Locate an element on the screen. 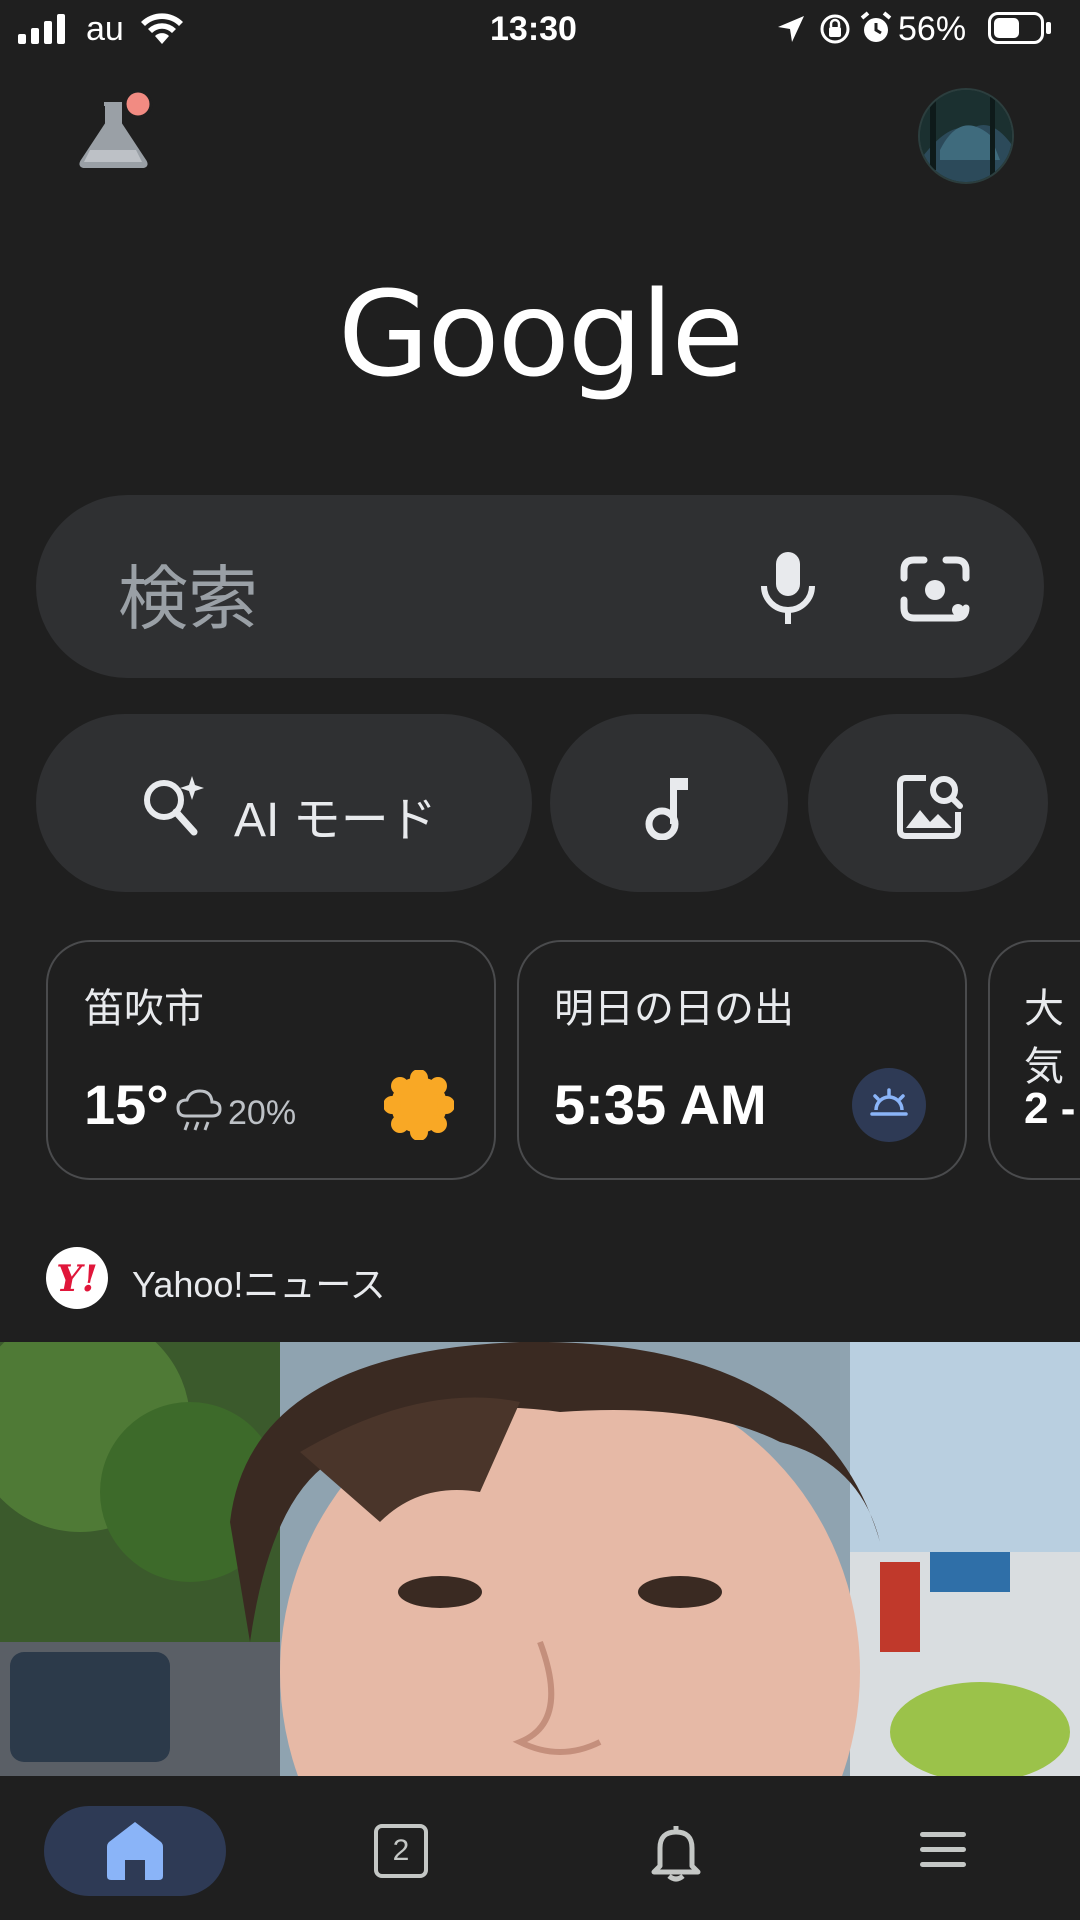 The image size is (1080, 1920). avatar is located at coordinates (966, 136).